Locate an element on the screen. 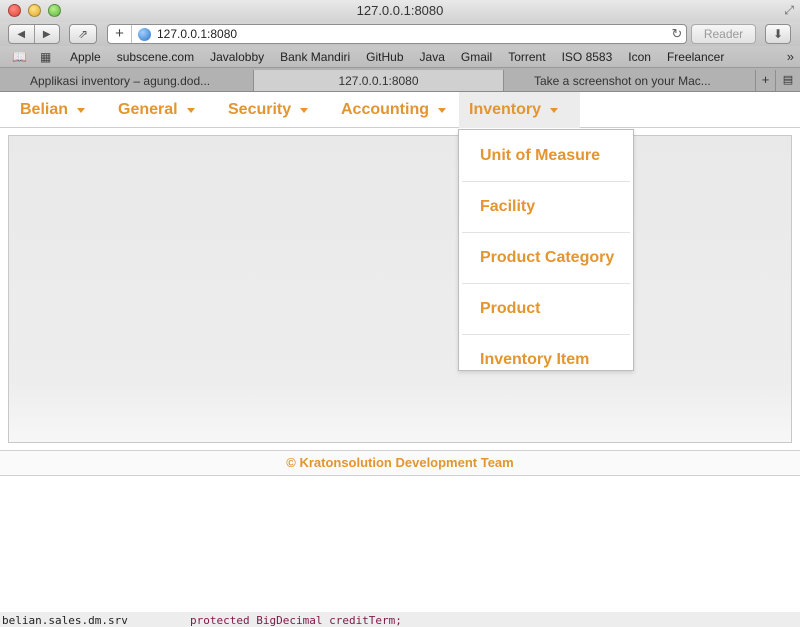 This screenshot has width=800, height=627. tab-overview-icon: ▤ is located at coordinates (787, 80).